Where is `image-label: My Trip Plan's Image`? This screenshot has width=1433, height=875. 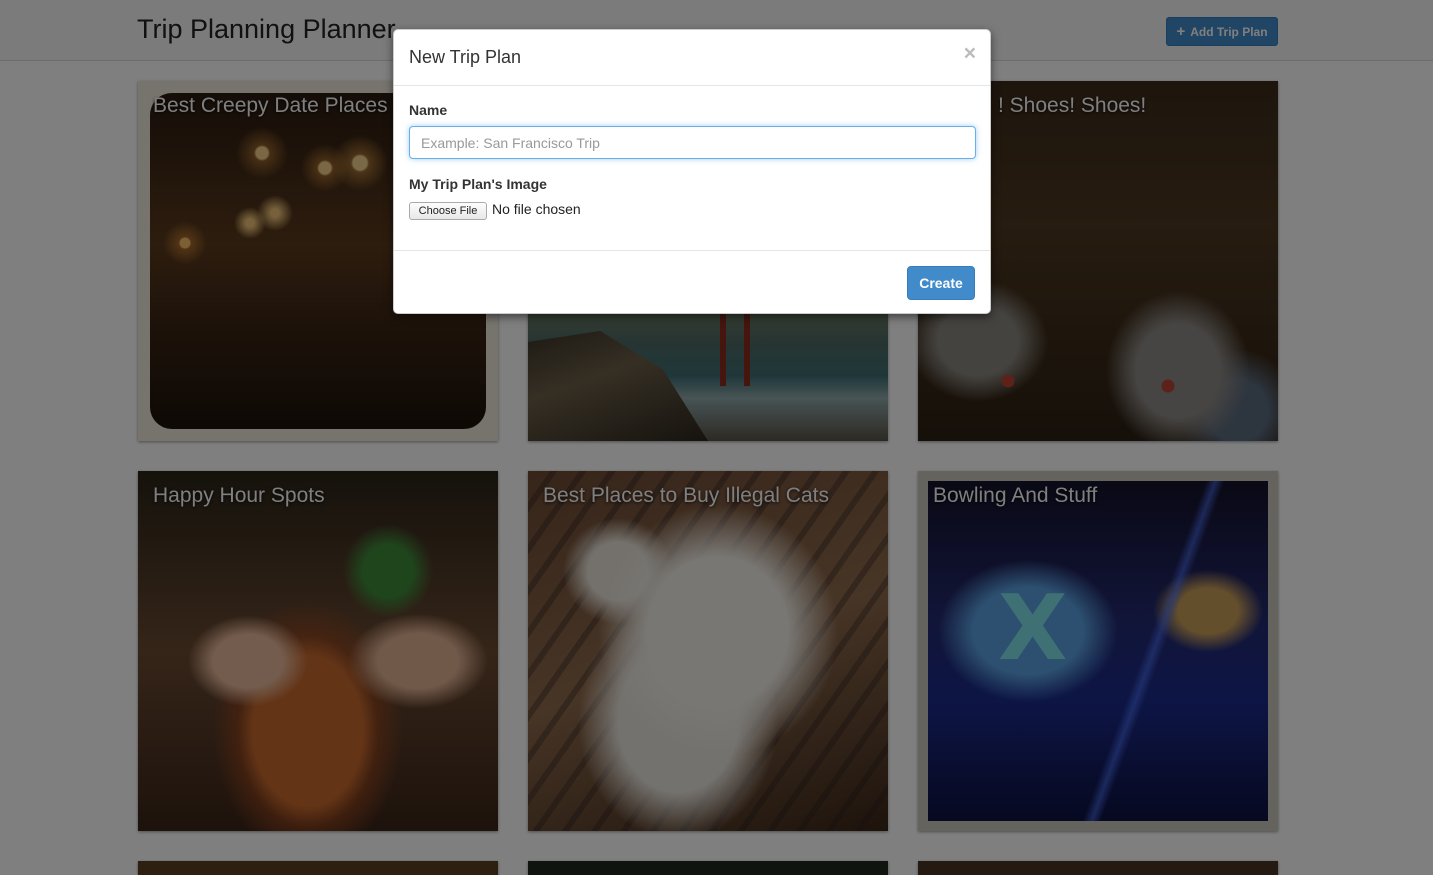 image-label: My Trip Plan's Image is located at coordinates (478, 184).